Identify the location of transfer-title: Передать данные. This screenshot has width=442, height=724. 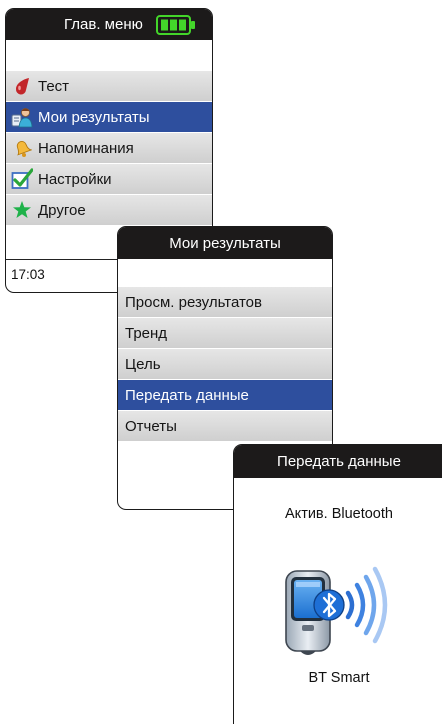
(339, 461).